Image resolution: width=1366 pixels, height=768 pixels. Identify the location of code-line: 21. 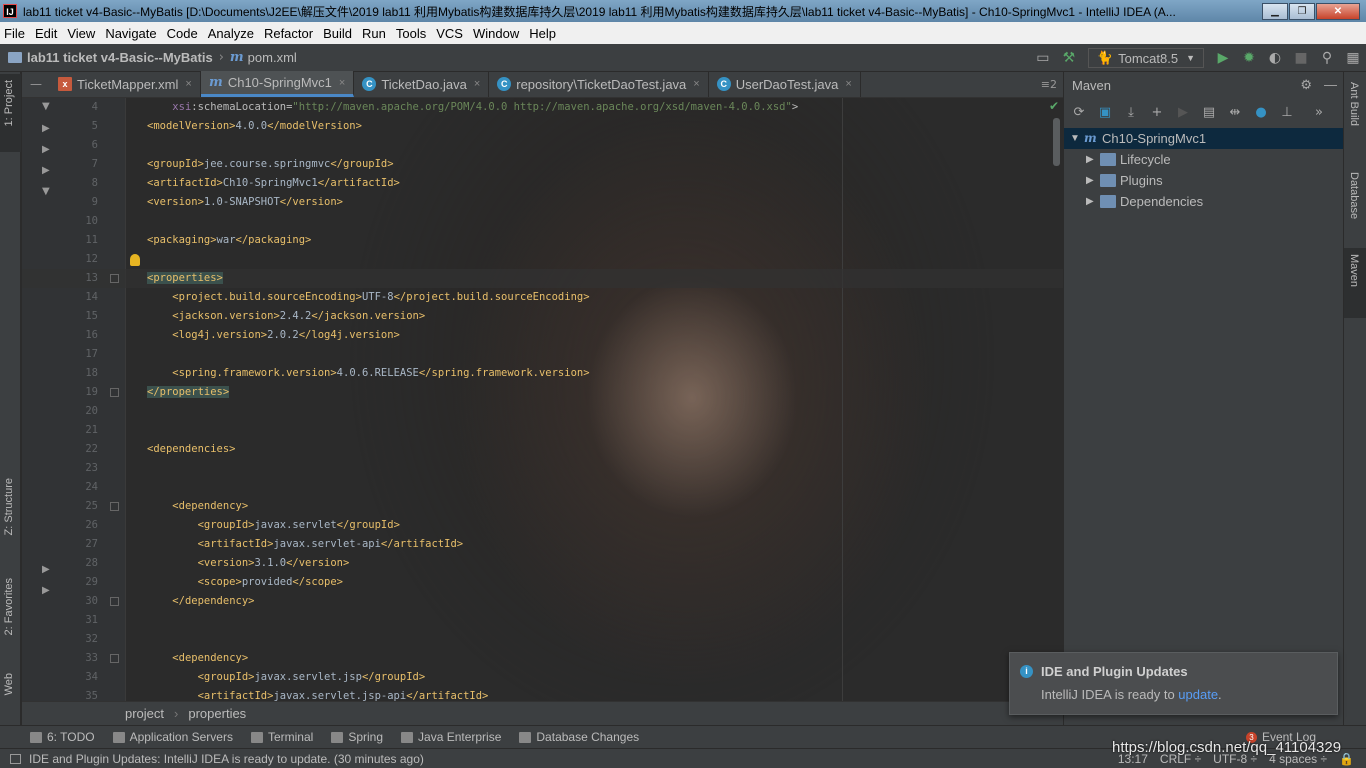
(542, 430).